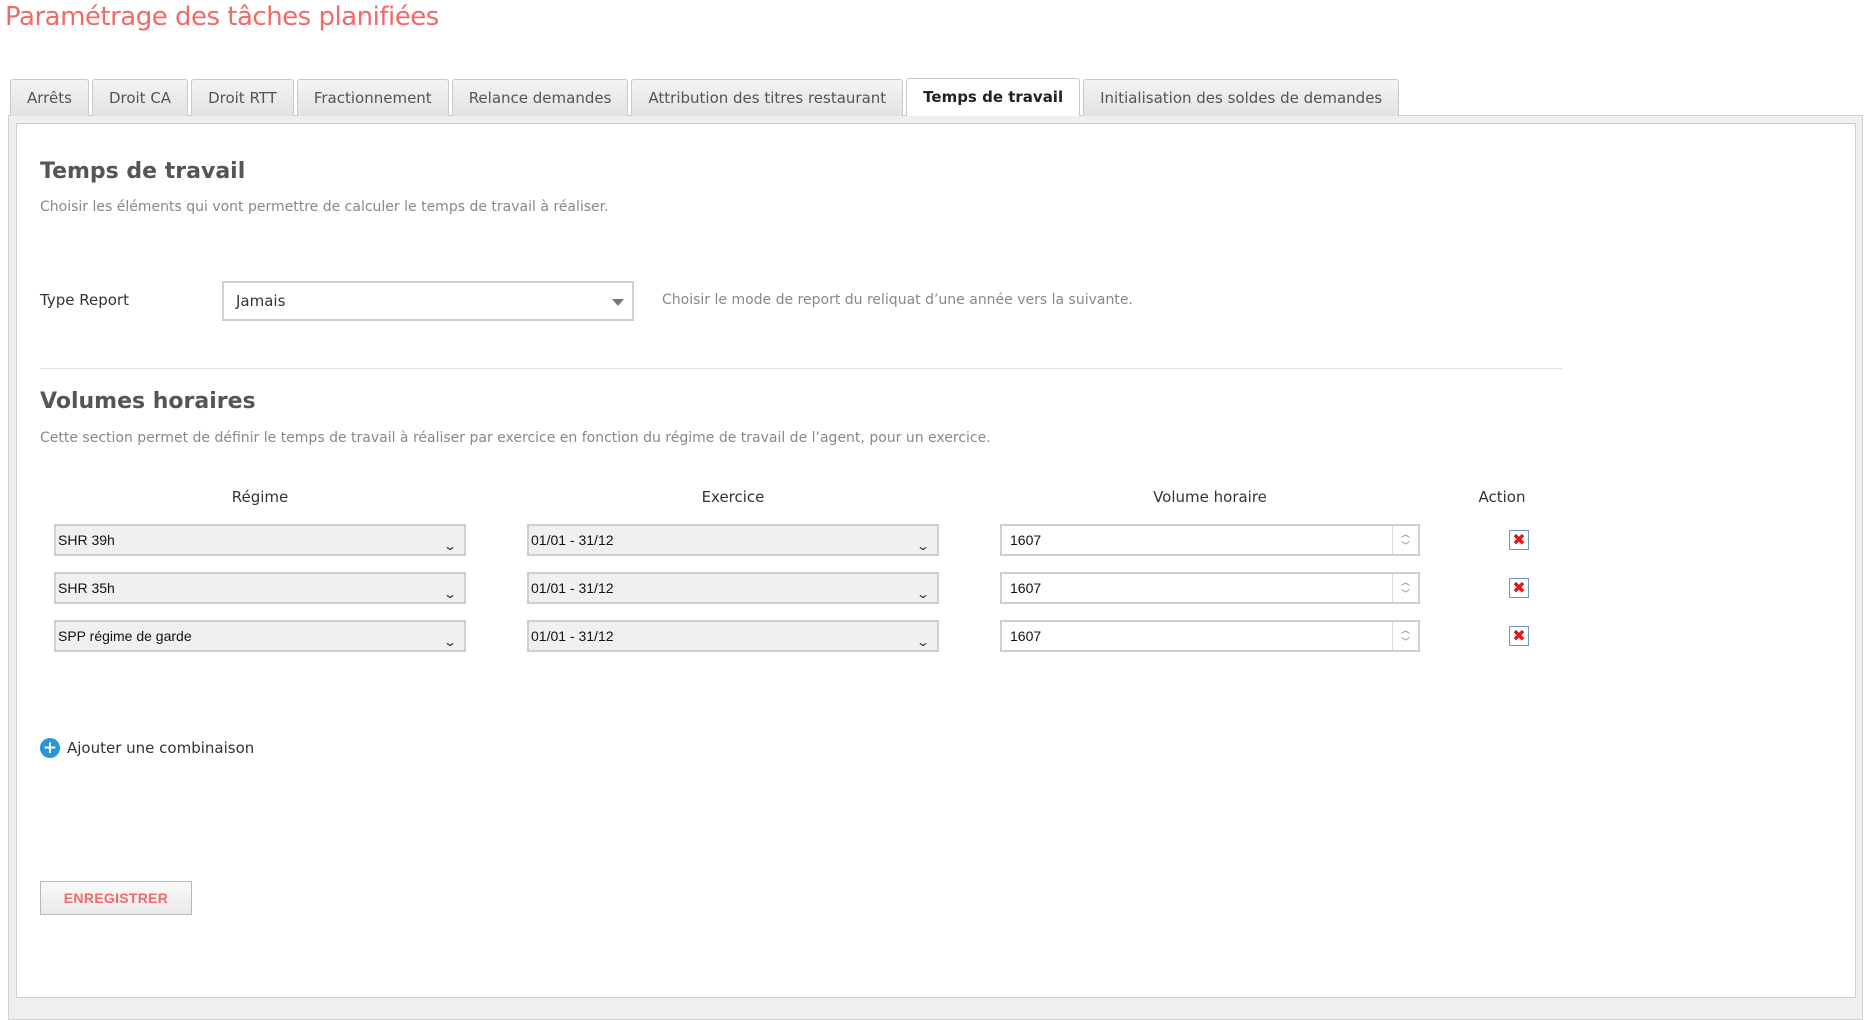 The width and height of the screenshot is (1864, 1020). I want to click on regime-value: SPP régime de garde, so click(125, 636).